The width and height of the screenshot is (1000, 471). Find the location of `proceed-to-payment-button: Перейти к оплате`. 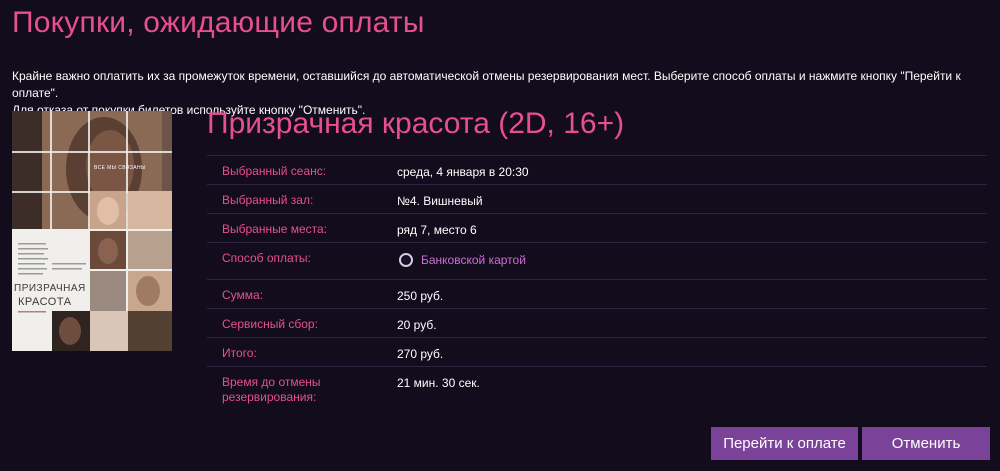

proceed-to-payment-button: Перейти к оплате is located at coordinates (784, 443).